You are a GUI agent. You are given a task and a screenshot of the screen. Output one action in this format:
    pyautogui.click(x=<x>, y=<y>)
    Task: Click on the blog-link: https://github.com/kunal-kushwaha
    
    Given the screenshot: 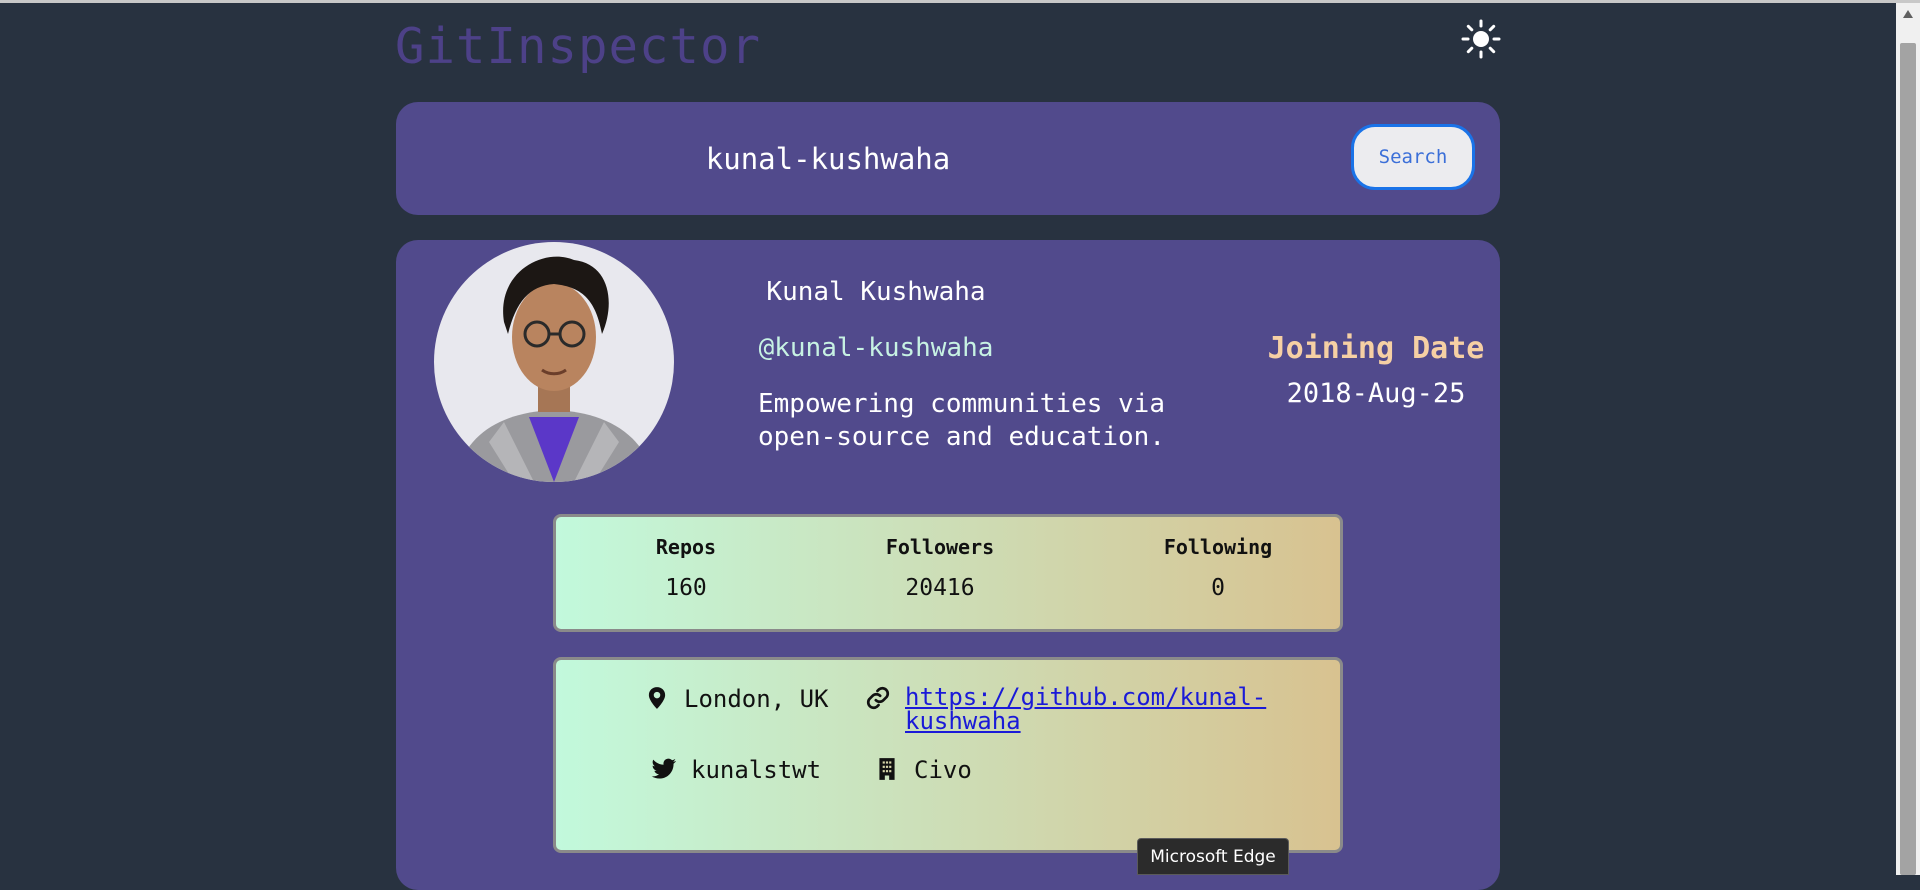 What is the action you would take?
    pyautogui.click(x=1090, y=709)
    